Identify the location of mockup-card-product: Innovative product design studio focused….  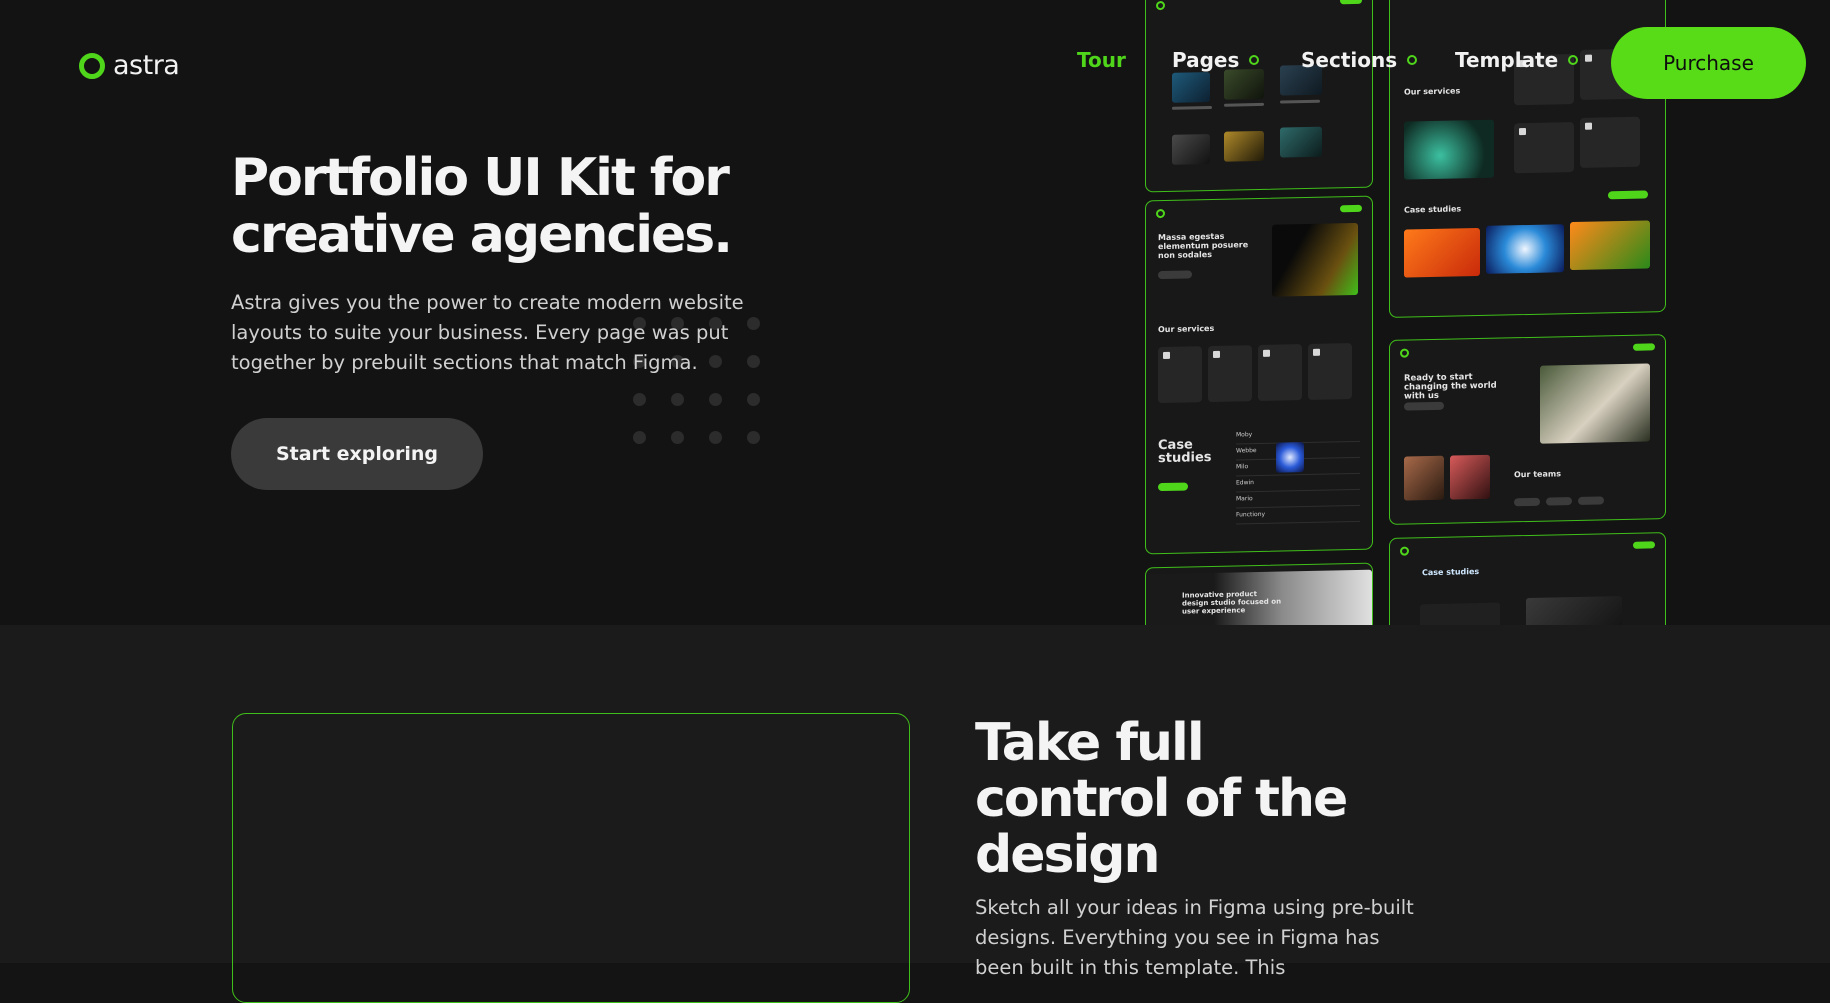
(1259, 593).